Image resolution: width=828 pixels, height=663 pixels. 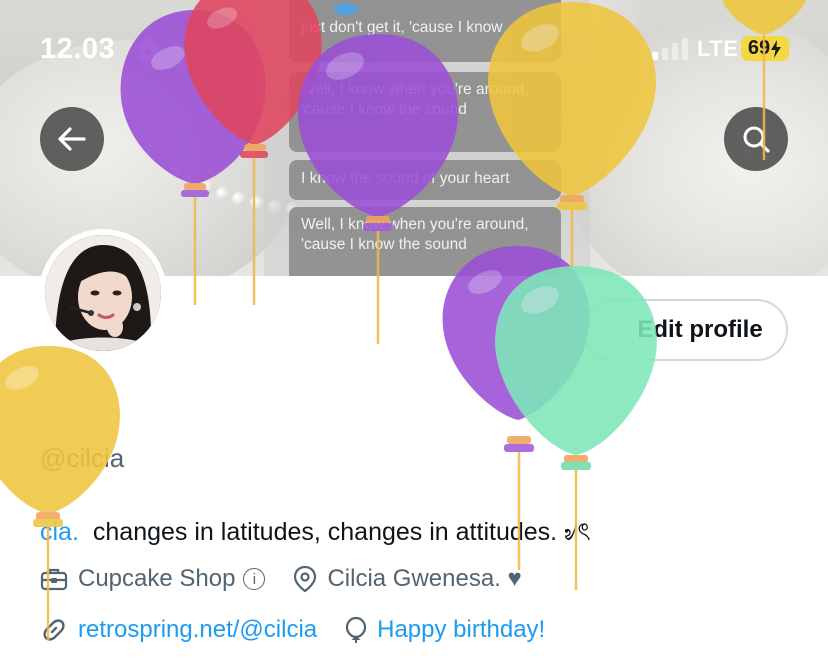 I want to click on profile-category: Cupcake Shop i, so click(x=153, y=579).